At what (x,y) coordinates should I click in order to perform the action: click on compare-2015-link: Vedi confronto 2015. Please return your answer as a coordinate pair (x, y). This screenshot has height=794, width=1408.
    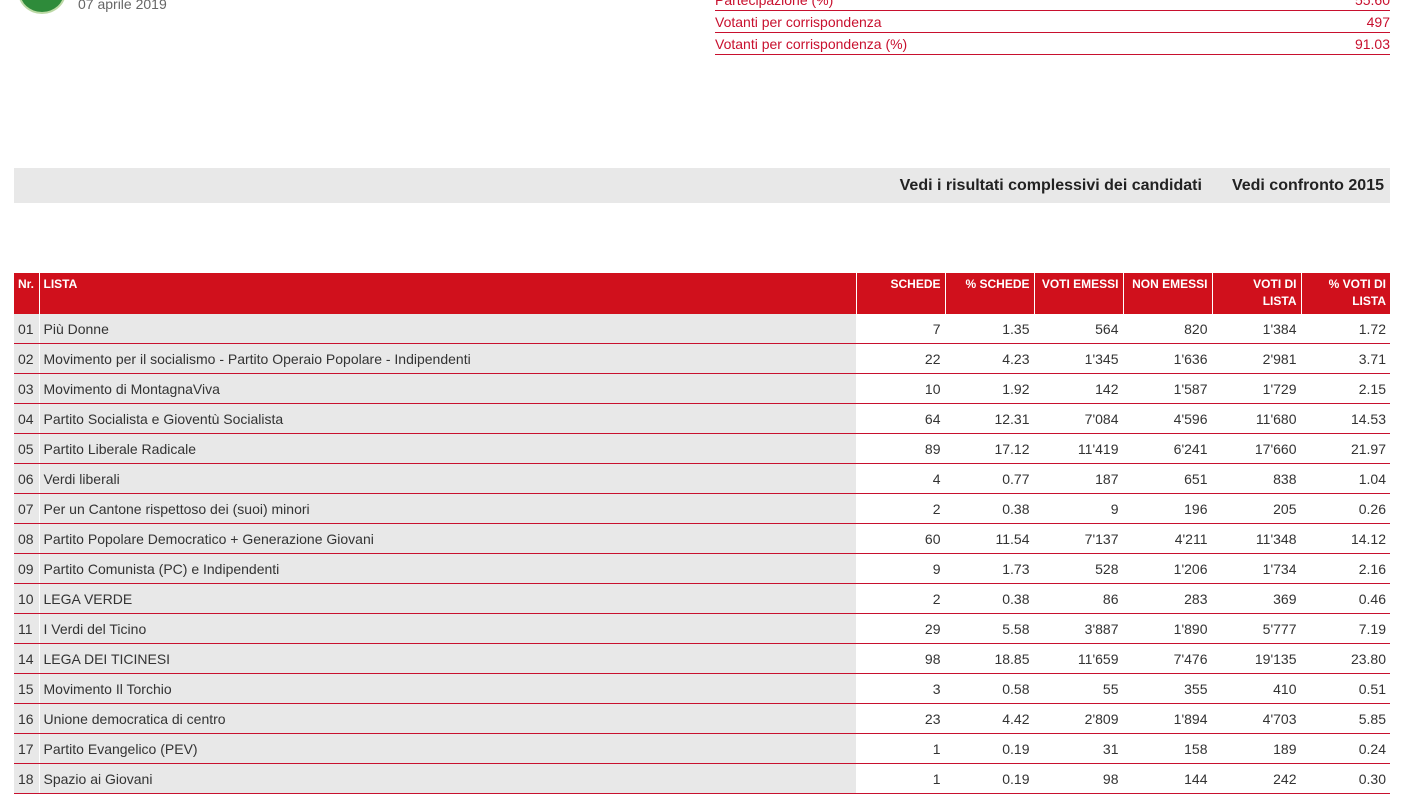
    Looking at the image, I should click on (1308, 186).